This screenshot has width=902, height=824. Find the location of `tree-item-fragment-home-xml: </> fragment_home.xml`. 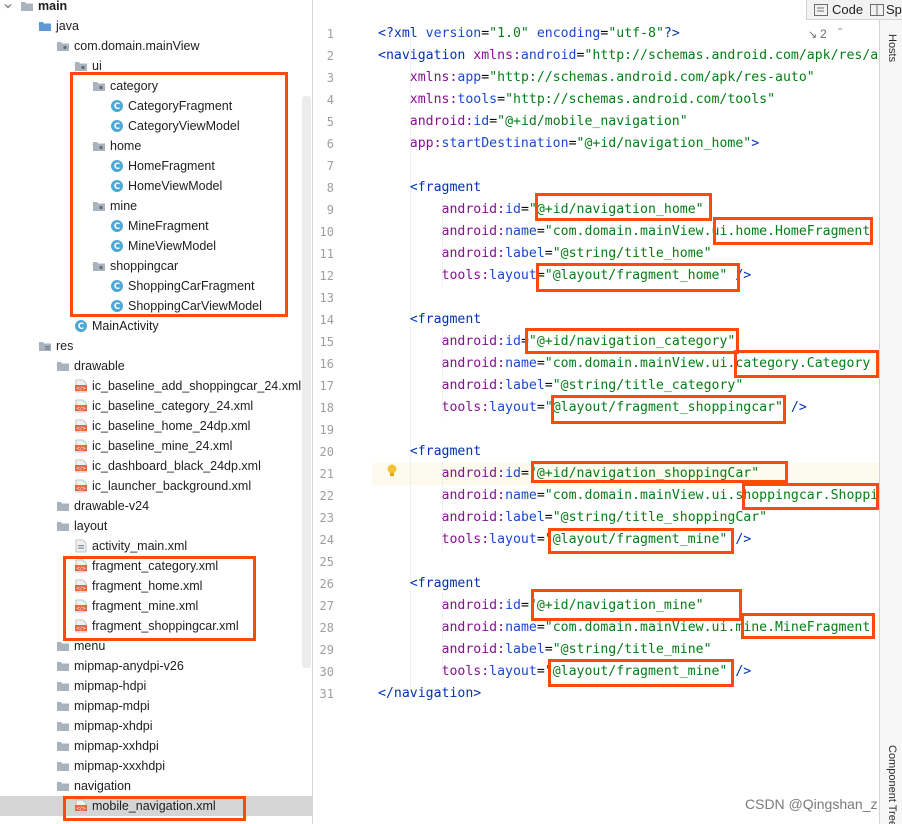

tree-item-fragment-home-xml: </> fragment_home.xml is located at coordinates (156, 586).